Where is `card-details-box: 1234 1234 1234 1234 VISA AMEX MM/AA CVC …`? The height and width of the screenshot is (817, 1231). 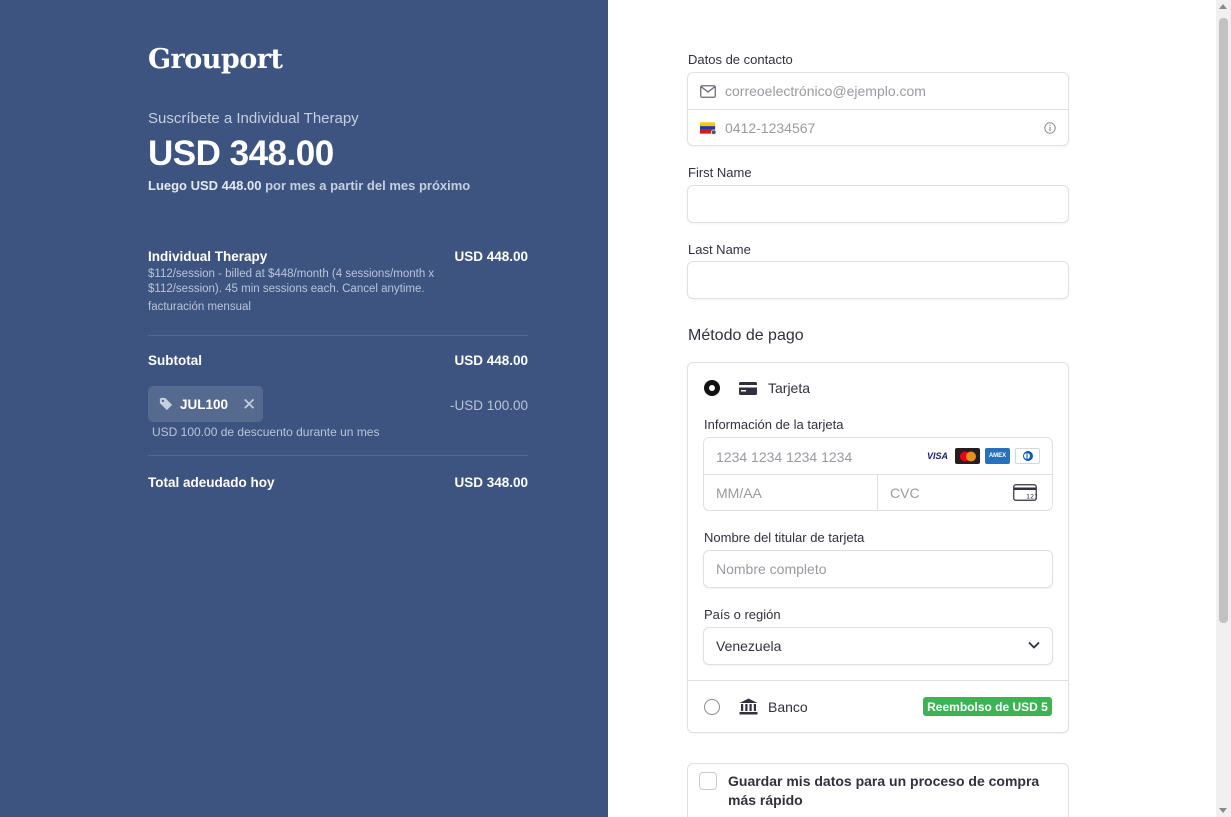 card-details-box: 1234 1234 1234 1234 VISA AMEX MM/AA CVC … is located at coordinates (878, 474).